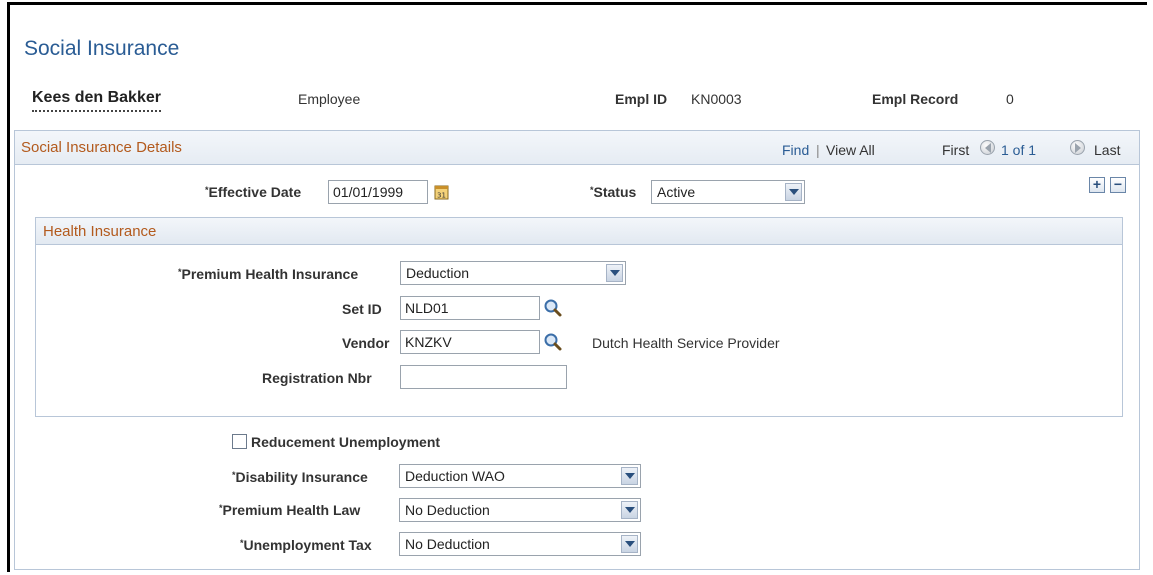 This screenshot has width=1153, height=575. What do you see at coordinates (686, 343) in the screenshot?
I see `vendor-description: Dutch Health Service Provider` at bounding box center [686, 343].